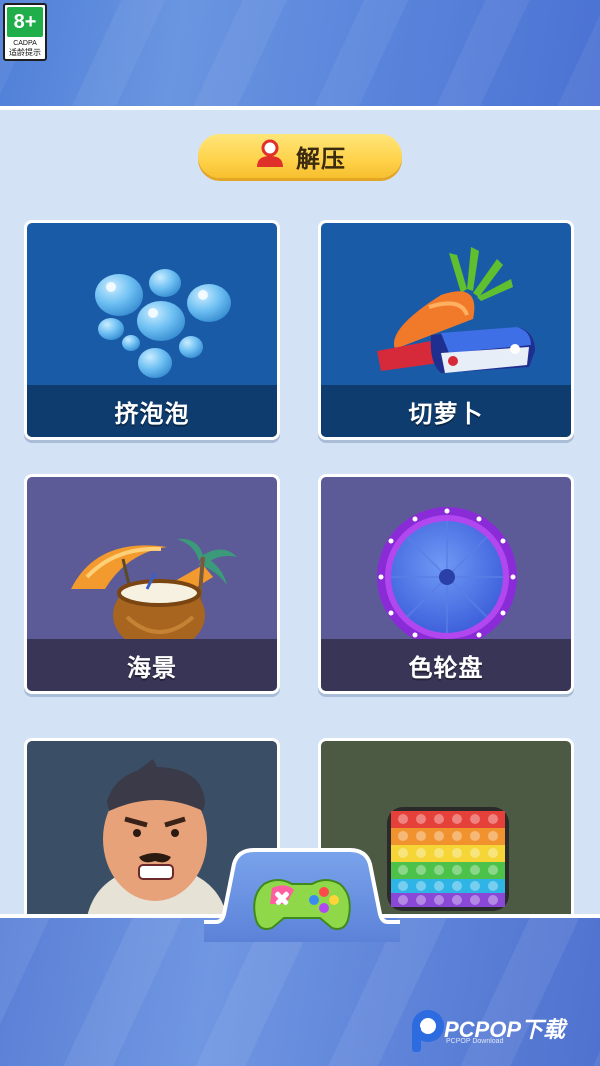 The image size is (600, 1066). Describe the element at coordinates (446, 665) in the screenshot. I see `game-card-label: 色轮盘` at that location.